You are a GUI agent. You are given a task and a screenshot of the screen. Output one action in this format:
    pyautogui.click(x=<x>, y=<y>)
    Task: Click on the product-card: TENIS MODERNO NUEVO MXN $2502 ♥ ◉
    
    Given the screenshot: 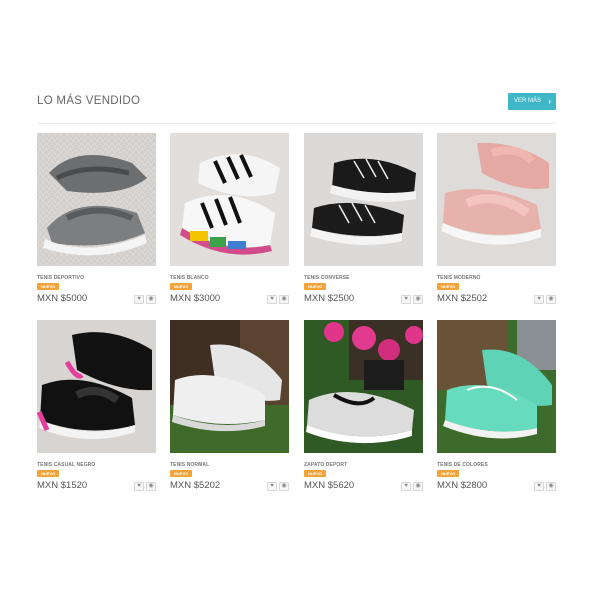 What is the action you would take?
    pyautogui.click(x=496, y=223)
    